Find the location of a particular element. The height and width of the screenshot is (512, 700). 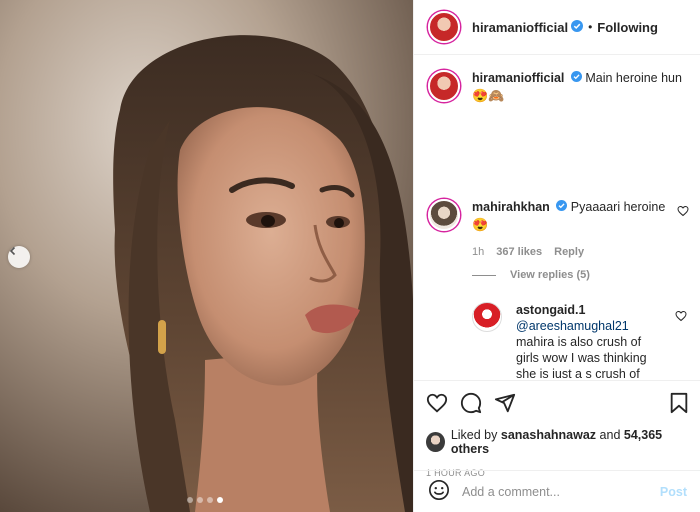

comment-like-heart-icon is located at coordinates (683, 212).